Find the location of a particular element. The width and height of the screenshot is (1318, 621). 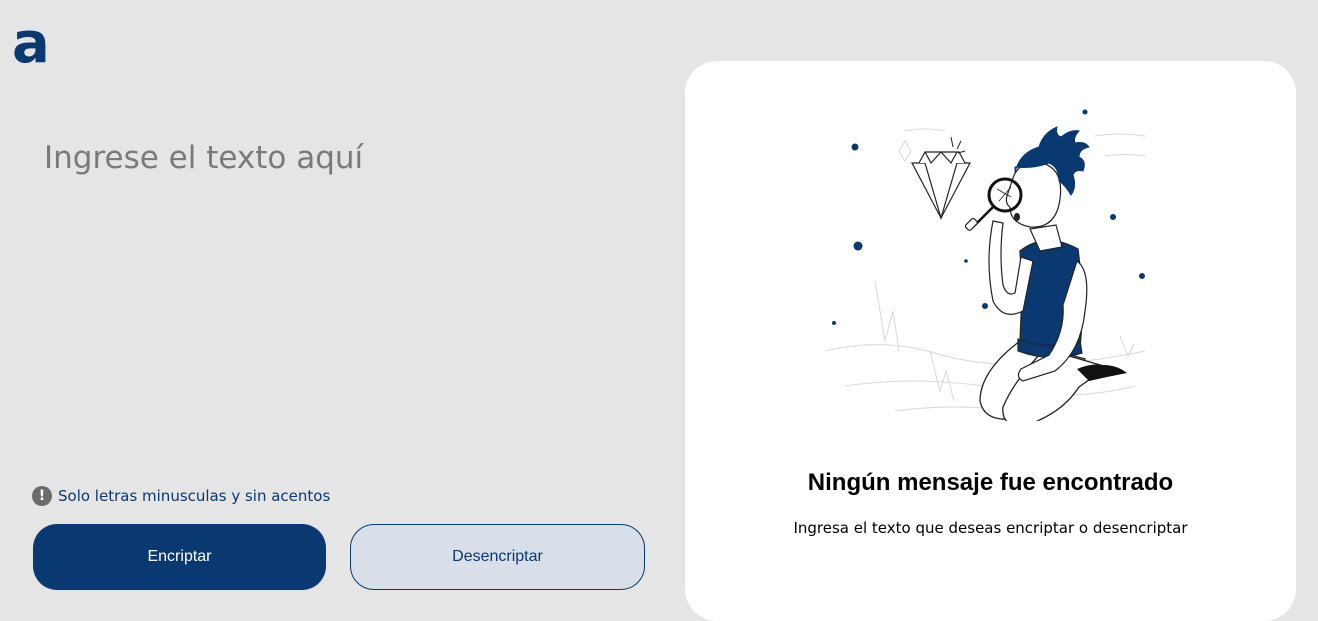

logo: a is located at coordinates (31, 43).